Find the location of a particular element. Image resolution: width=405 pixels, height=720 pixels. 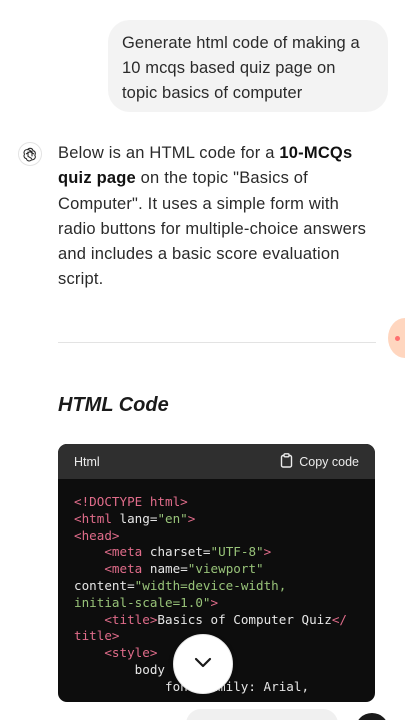

copy-code-label: Copy code is located at coordinates (329, 461).